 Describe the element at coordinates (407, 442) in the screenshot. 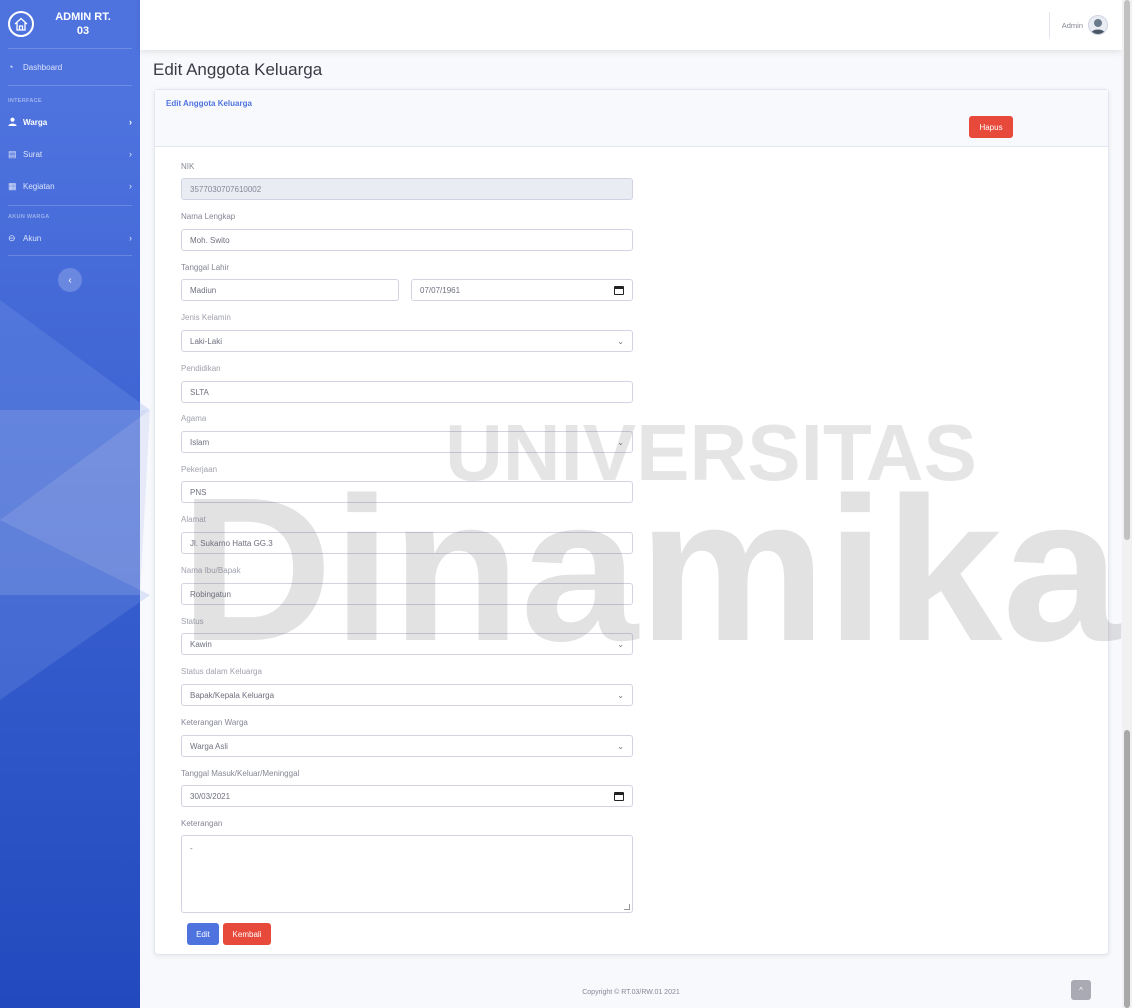

I see `agama-select: Islam ⌄` at that location.